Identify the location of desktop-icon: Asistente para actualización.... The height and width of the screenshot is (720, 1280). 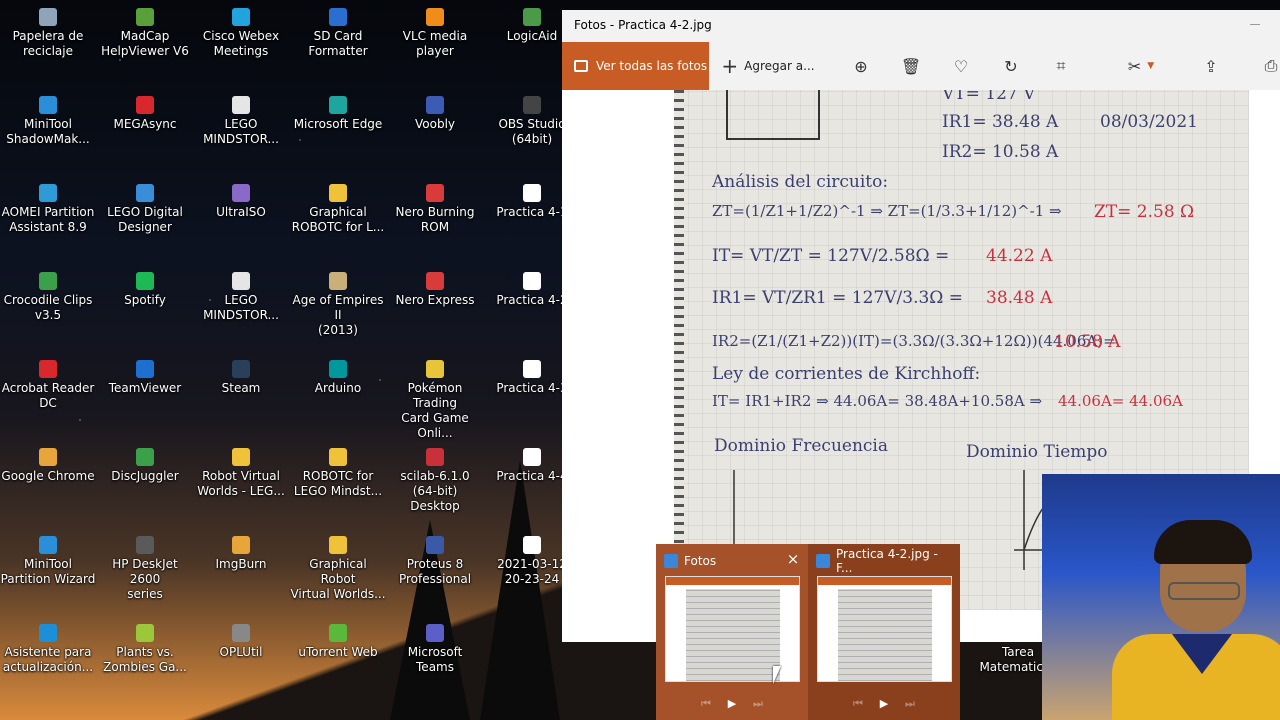
(48, 649).